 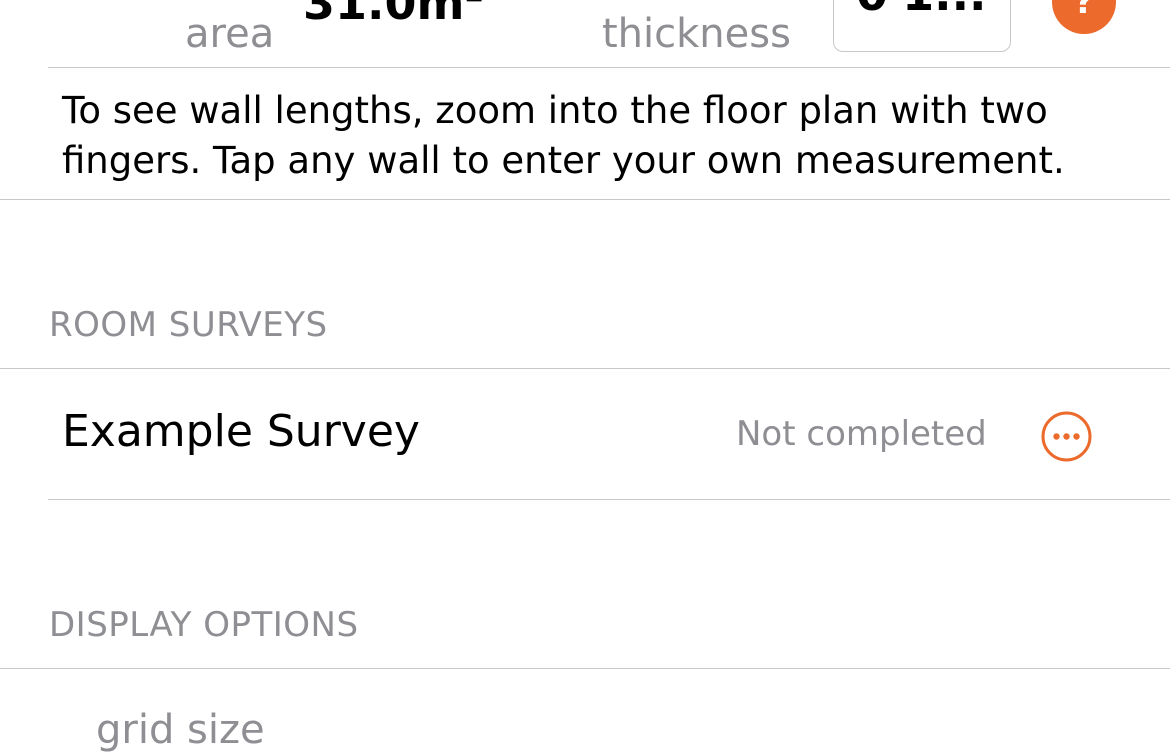 I want to click on thickness-label: thickness, so click(x=696, y=34).